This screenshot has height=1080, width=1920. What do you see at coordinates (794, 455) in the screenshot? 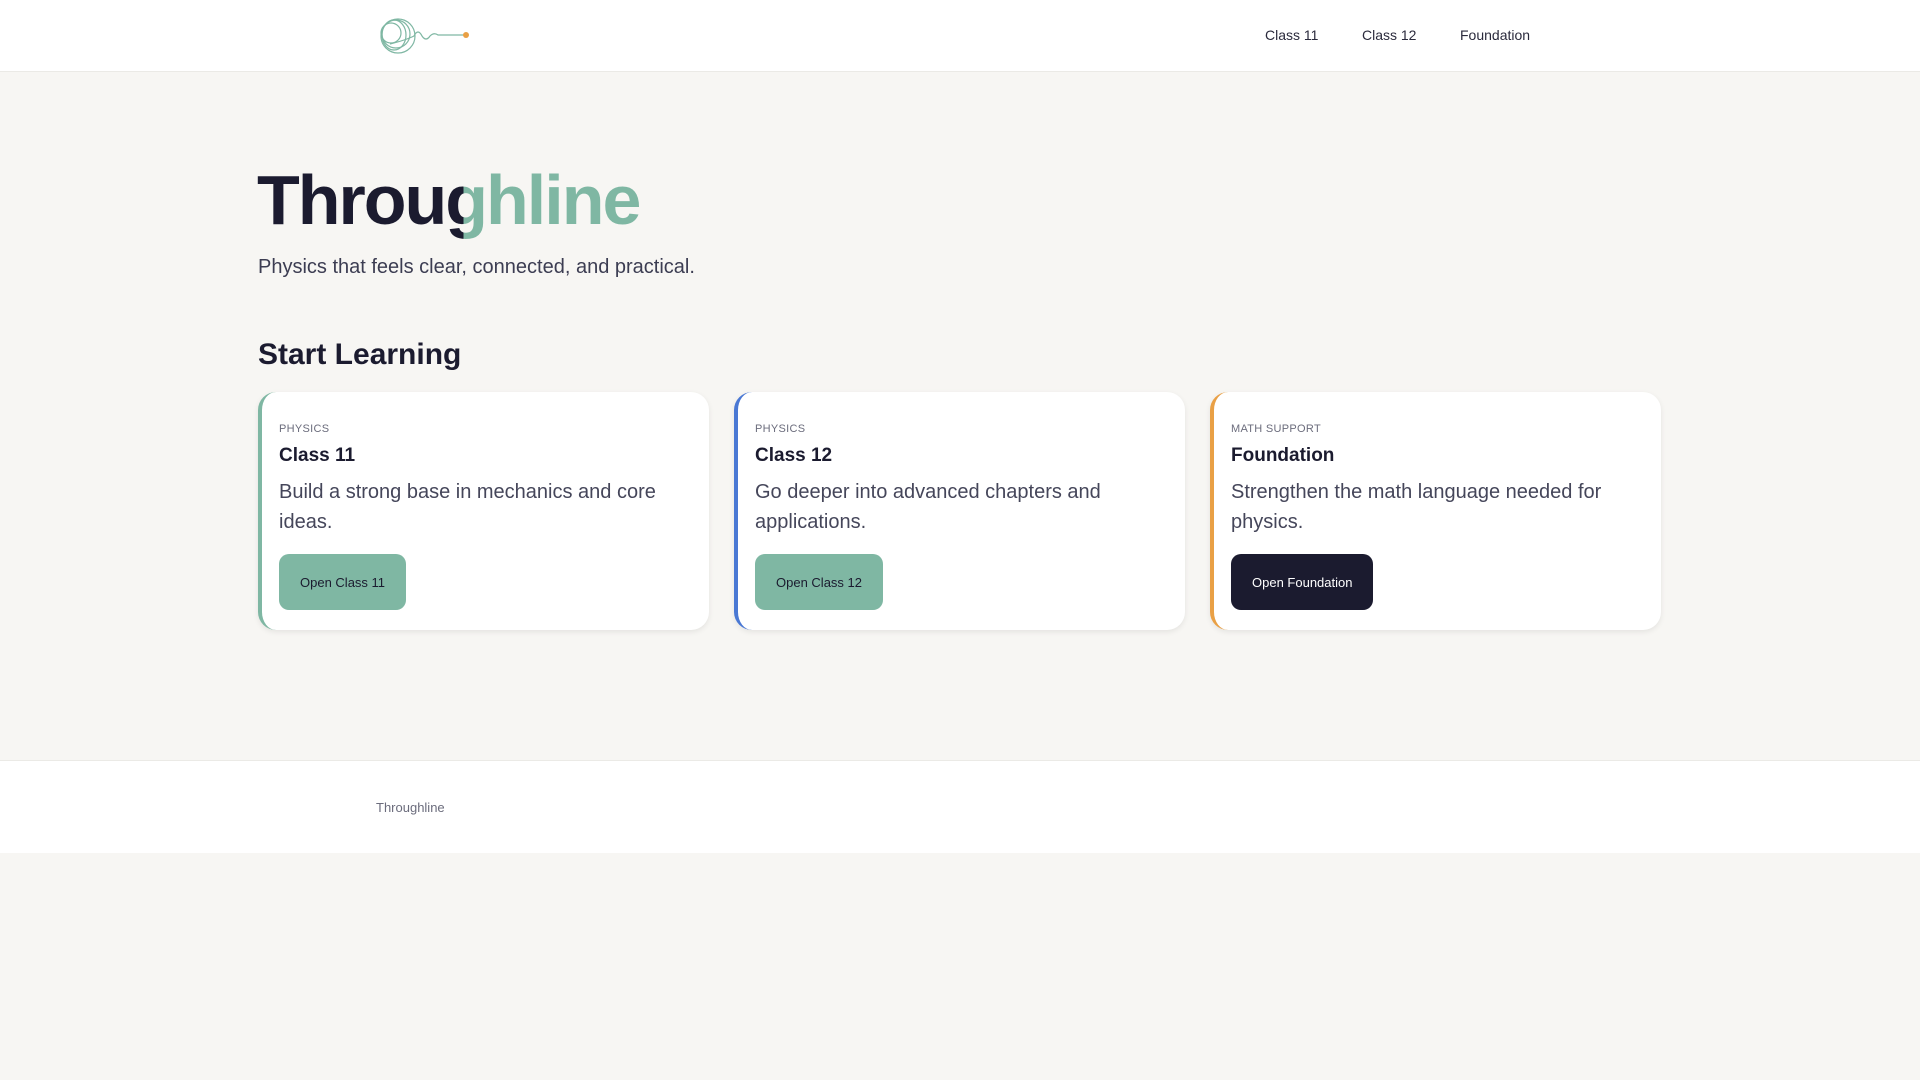
I see `card-title: Class 12` at bounding box center [794, 455].